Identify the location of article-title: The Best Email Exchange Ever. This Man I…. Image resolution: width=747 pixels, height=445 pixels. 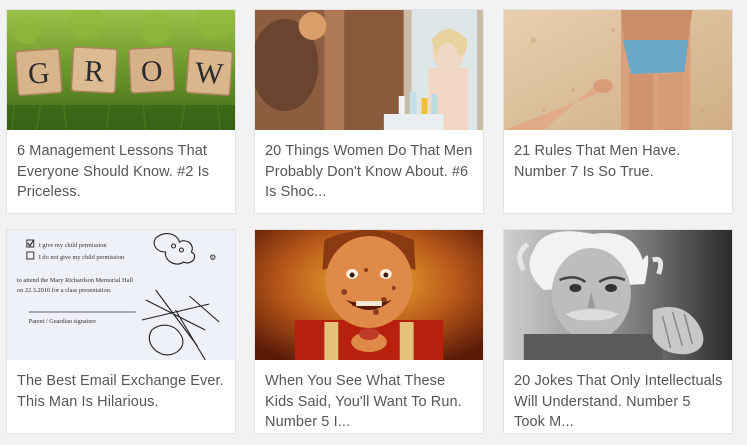
(122, 391).